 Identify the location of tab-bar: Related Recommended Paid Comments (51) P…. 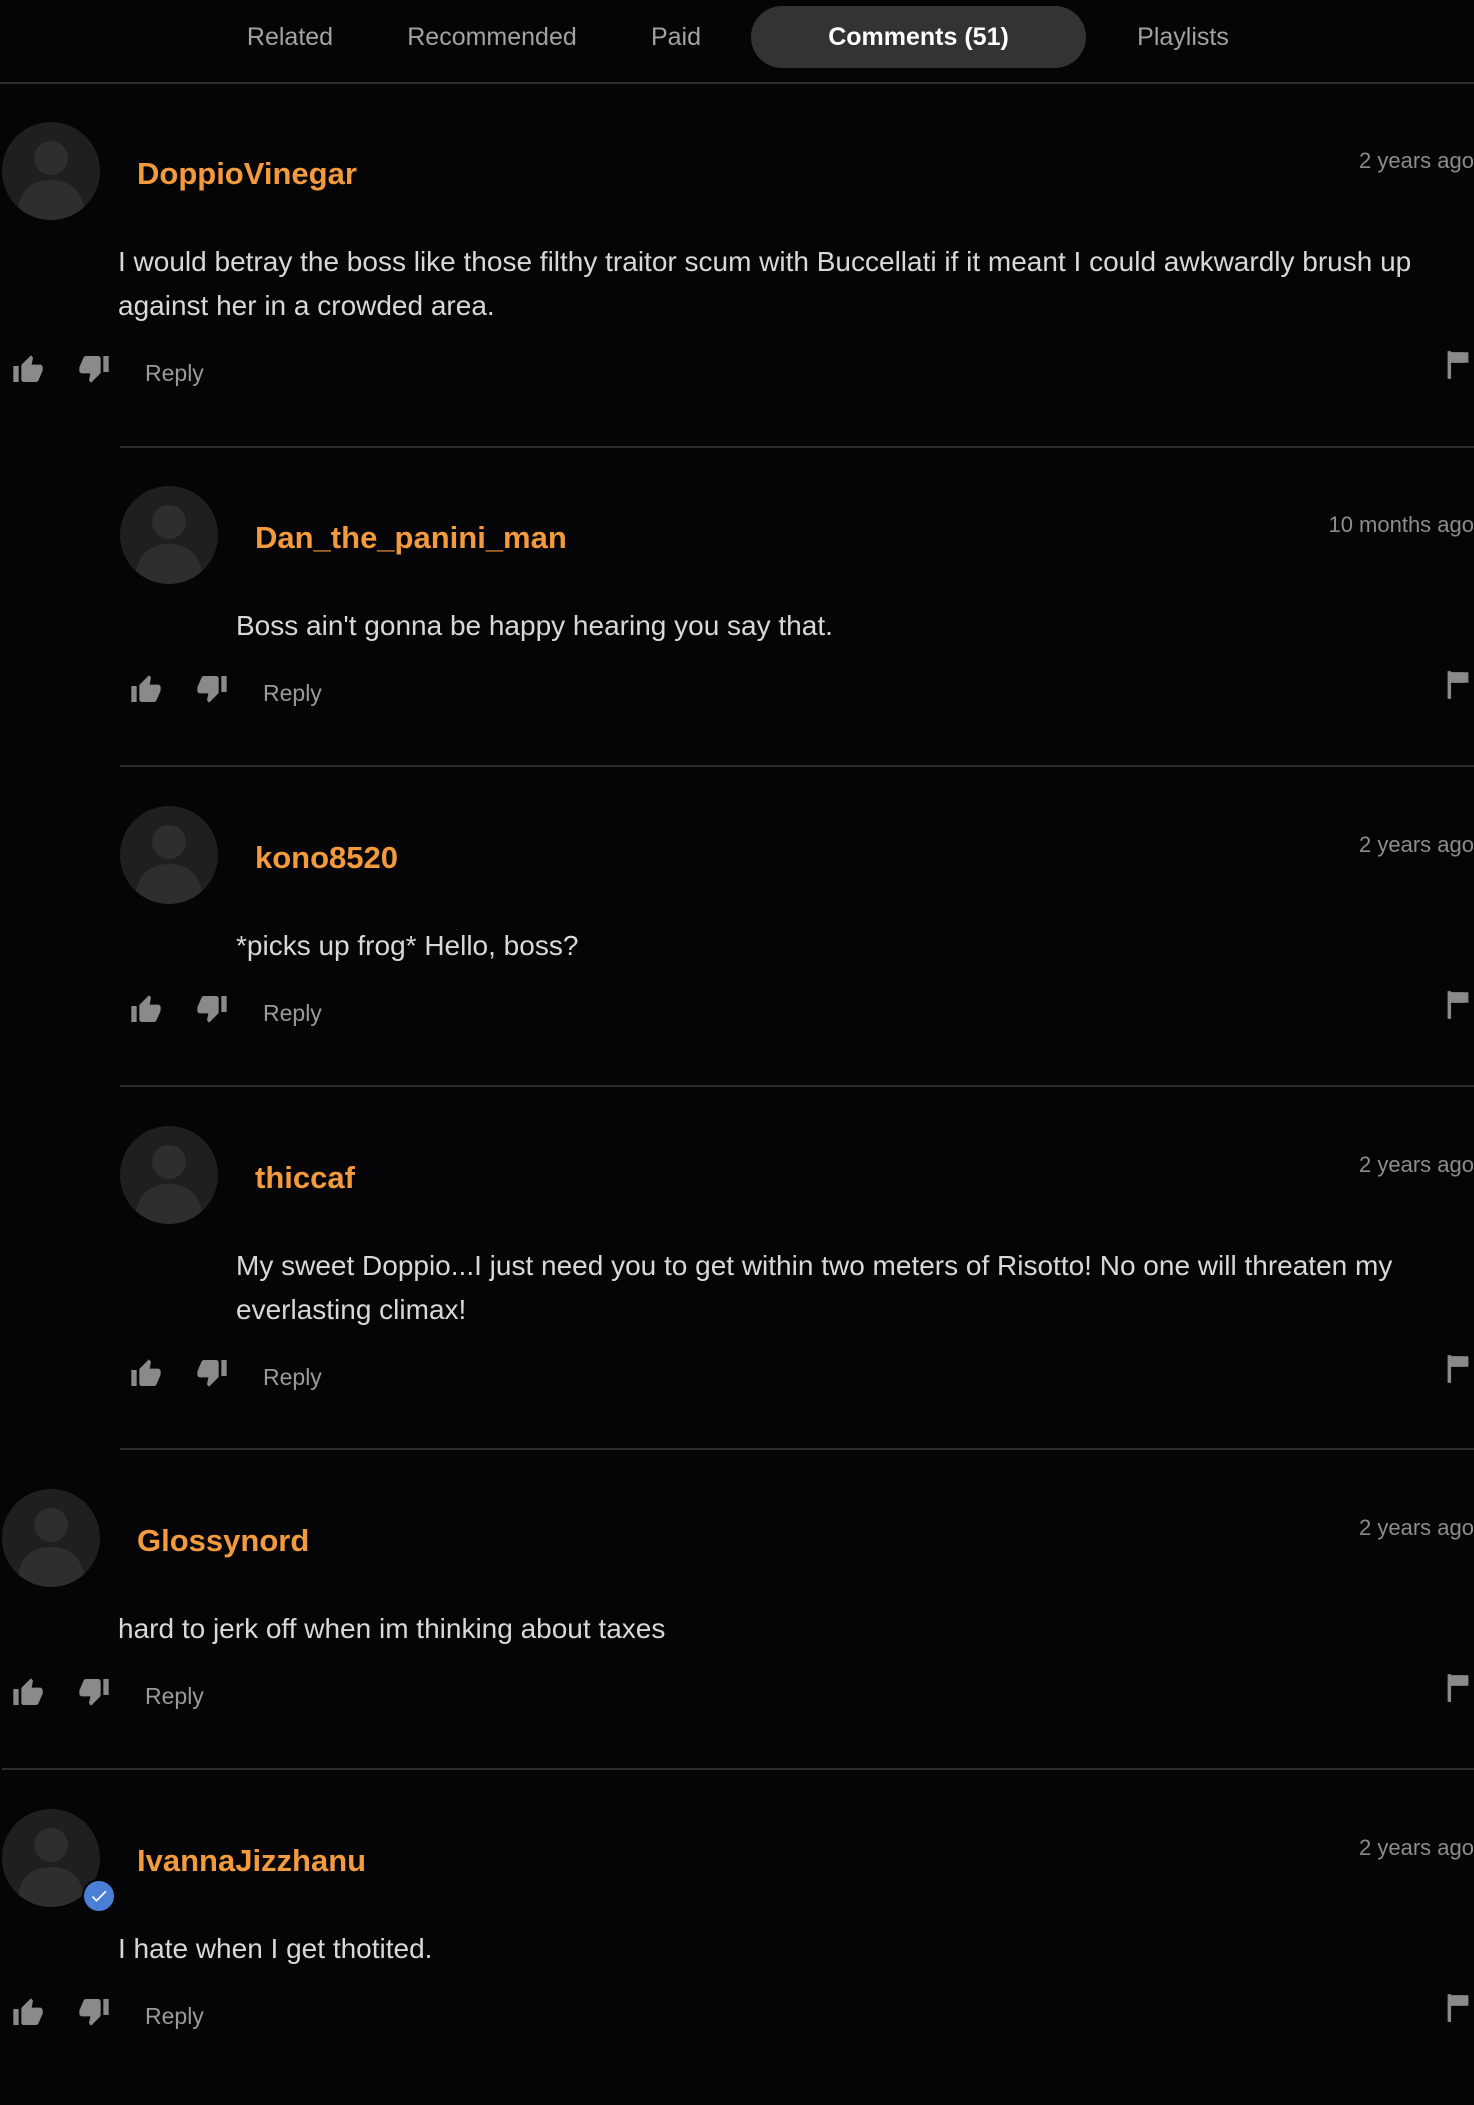
(737, 42).